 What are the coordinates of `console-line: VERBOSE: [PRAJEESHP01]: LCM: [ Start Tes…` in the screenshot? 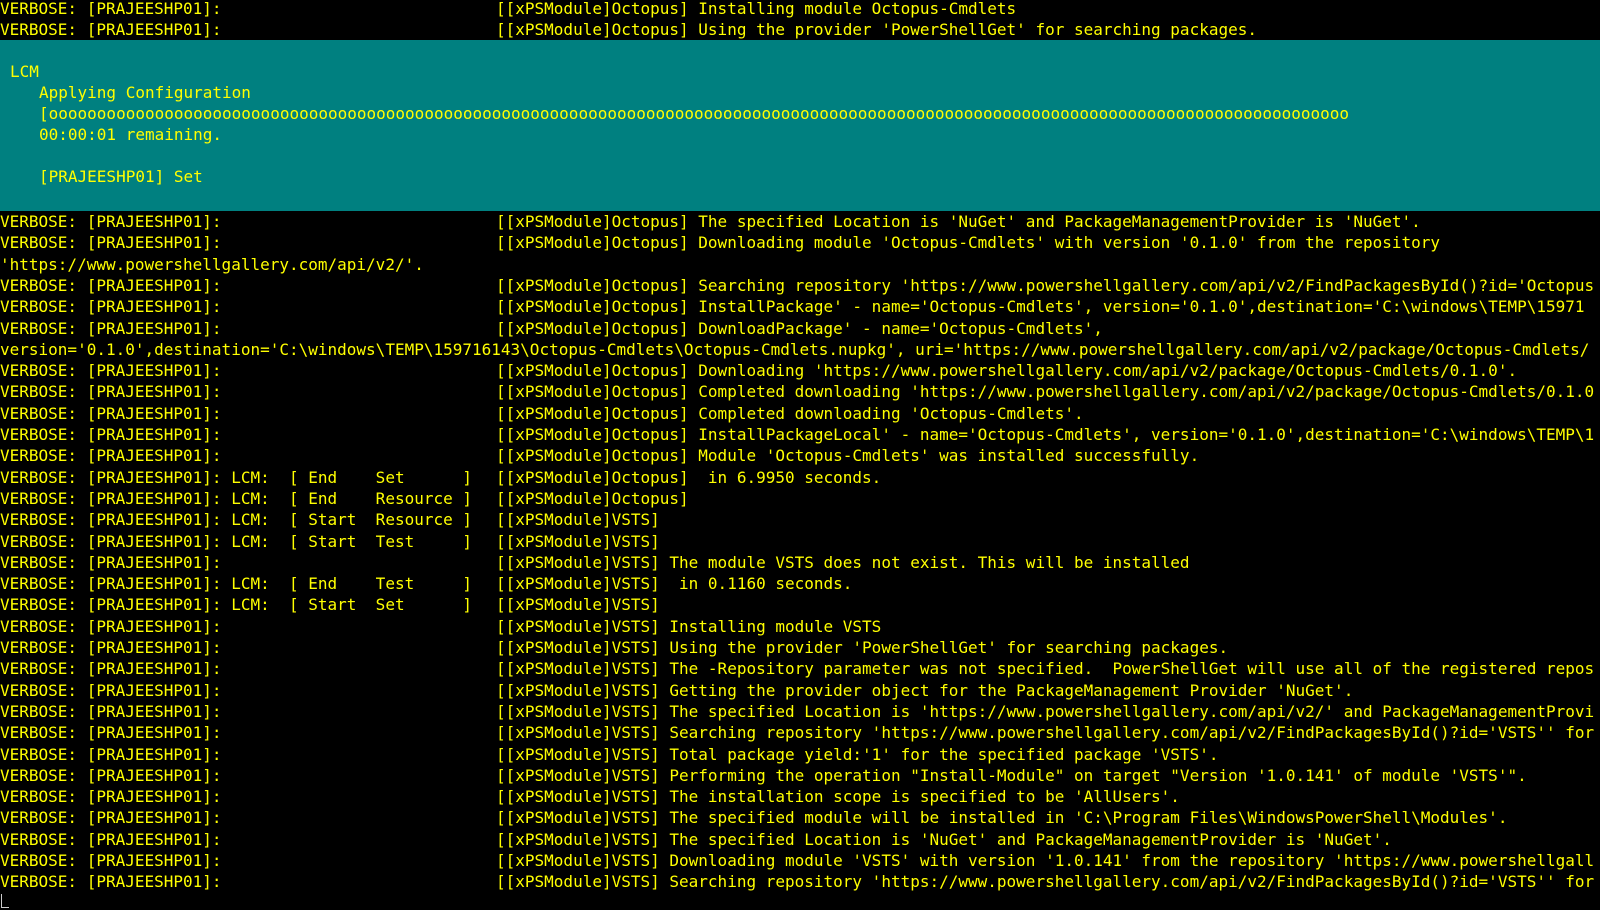 It's located at (800, 541).